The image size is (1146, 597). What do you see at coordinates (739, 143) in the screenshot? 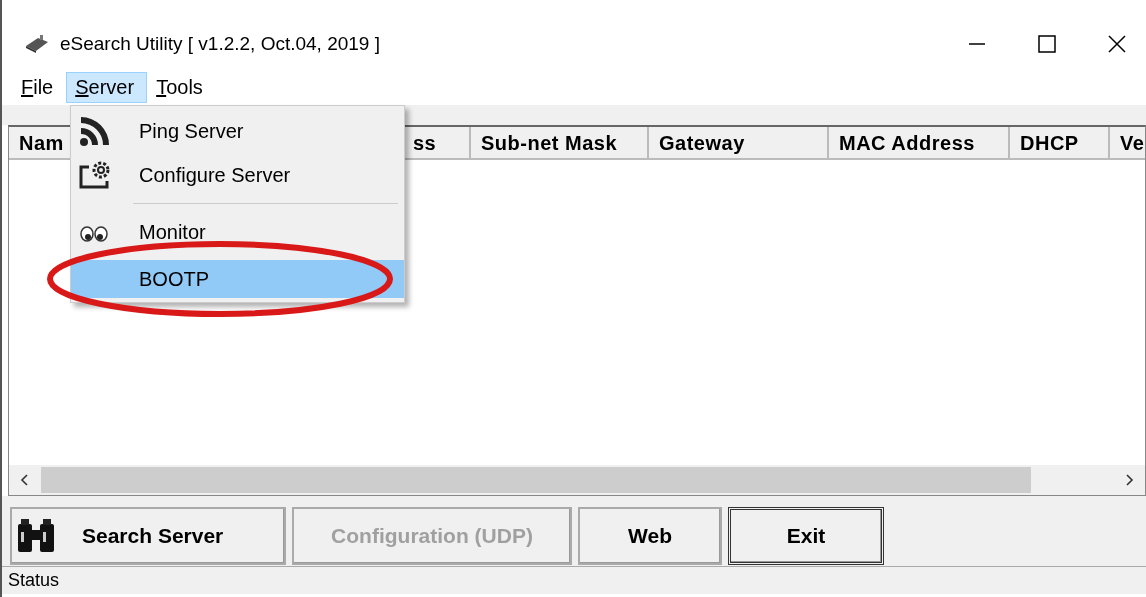
I see `column-header: Gateway` at bounding box center [739, 143].